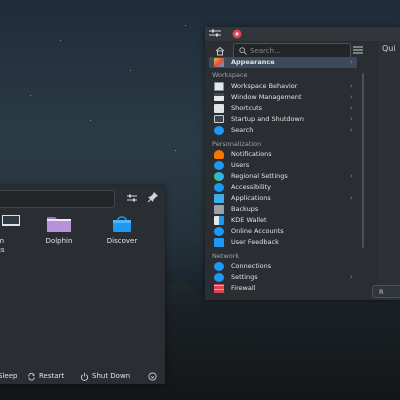 This screenshot has width=400, height=400. I want to click on app-label-line1: em, so click(2, 241).